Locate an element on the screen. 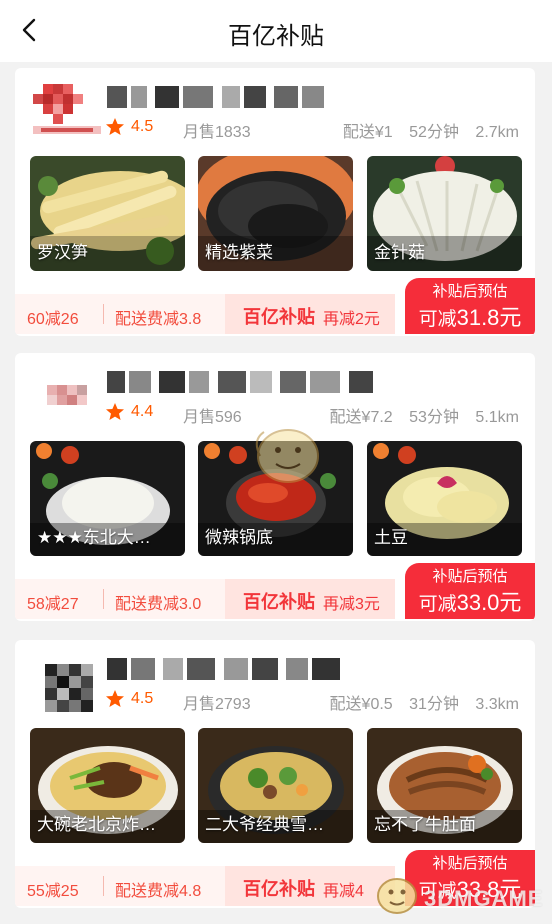 This screenshot has width=552, height=924. discount-label: 58减27 is located at coordinates (53, 604).